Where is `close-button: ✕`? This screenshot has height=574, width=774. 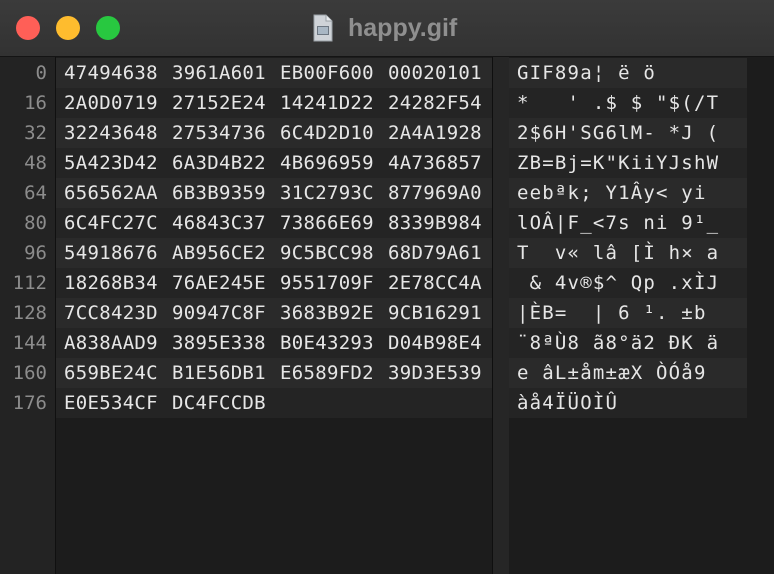
close-button: ✕ is located at coordinates (28, 28).